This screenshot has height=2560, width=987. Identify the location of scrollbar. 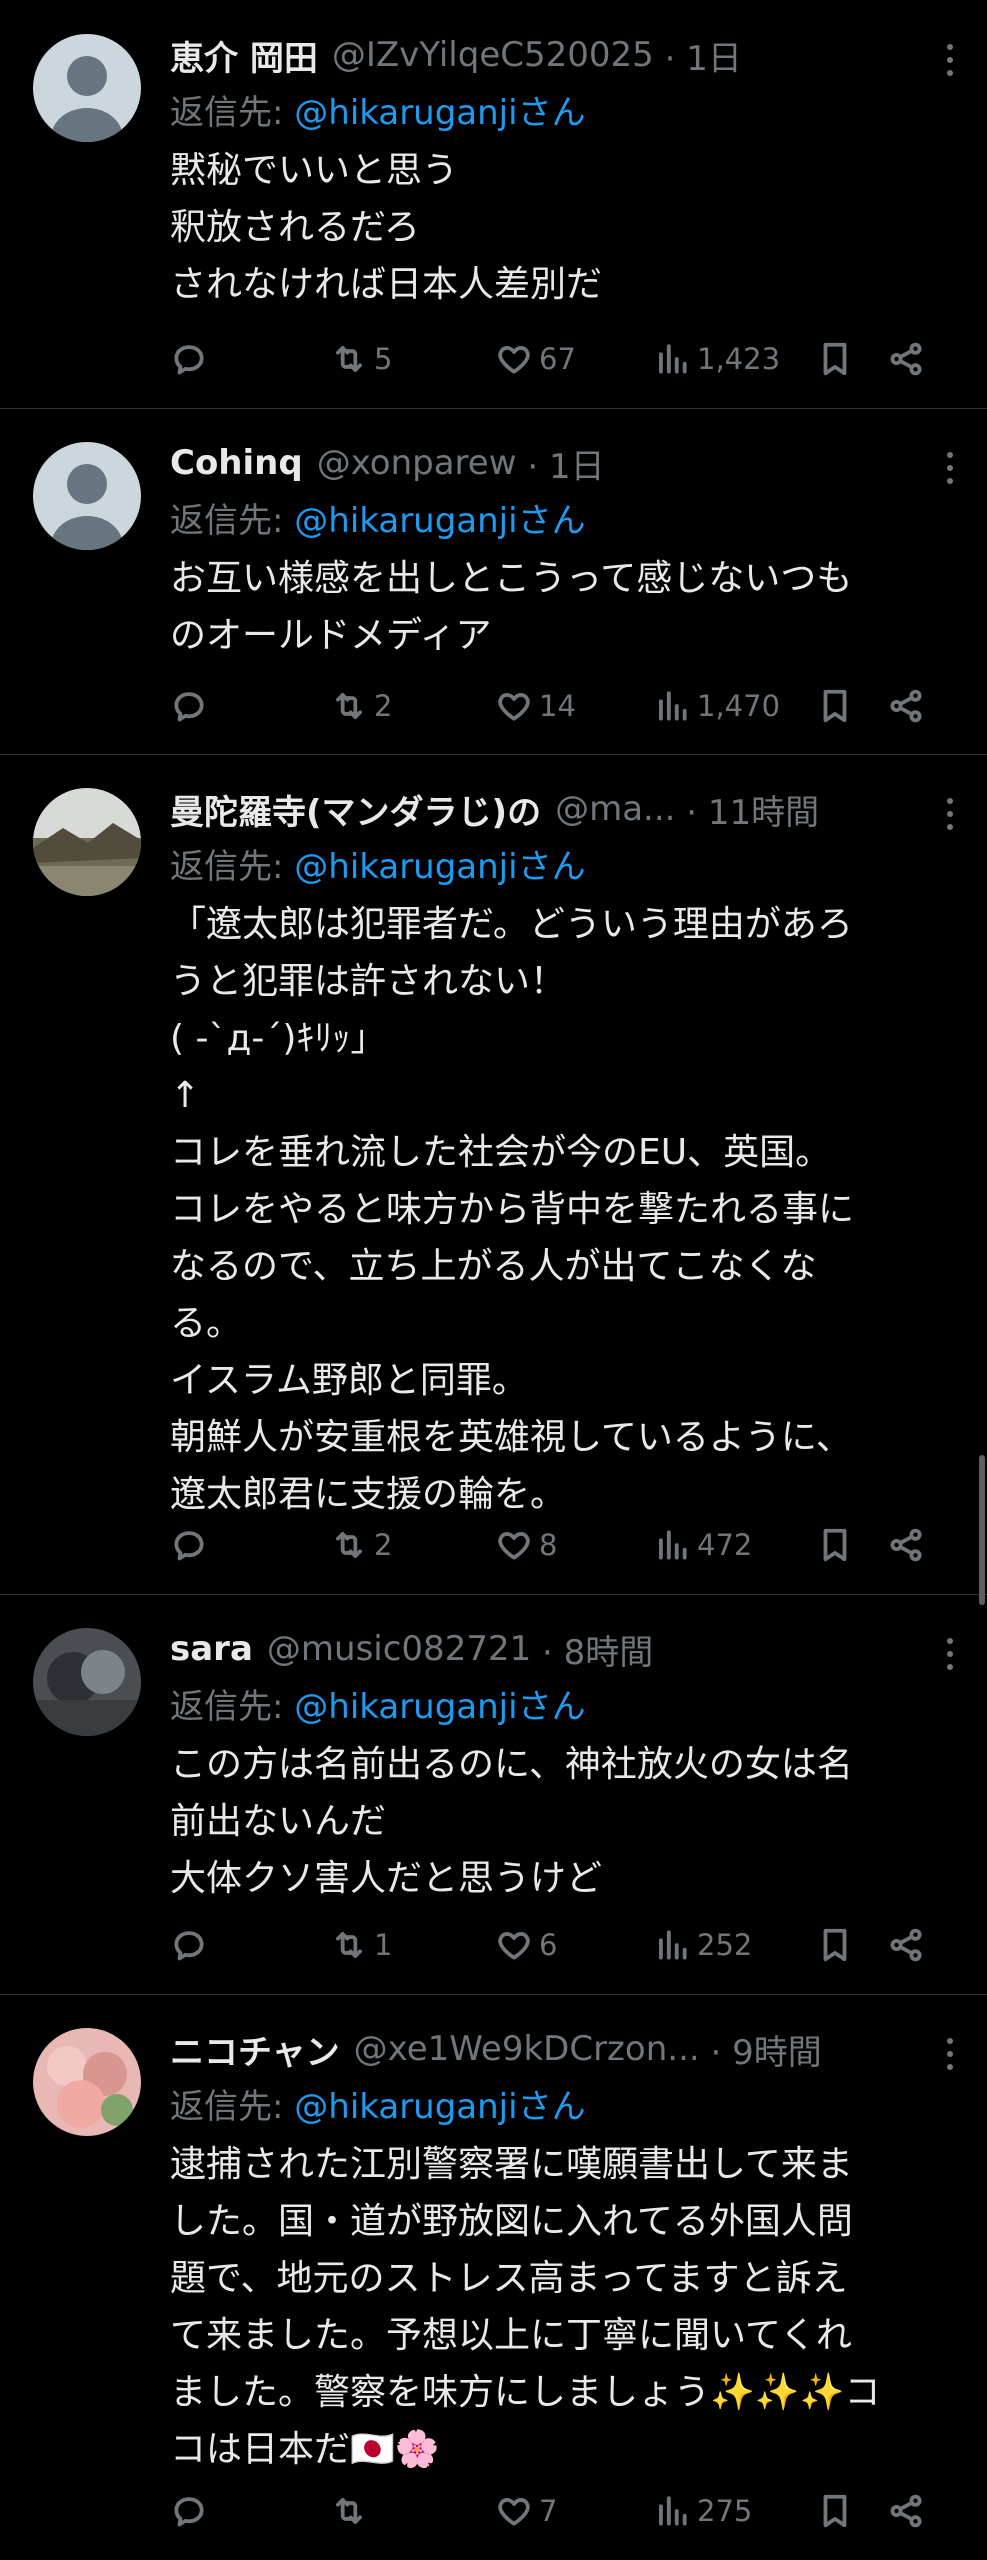
(982, 1530).